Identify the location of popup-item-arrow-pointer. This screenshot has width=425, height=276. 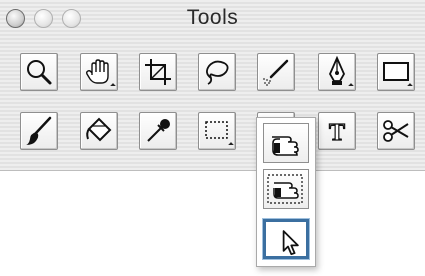
(286, 239).